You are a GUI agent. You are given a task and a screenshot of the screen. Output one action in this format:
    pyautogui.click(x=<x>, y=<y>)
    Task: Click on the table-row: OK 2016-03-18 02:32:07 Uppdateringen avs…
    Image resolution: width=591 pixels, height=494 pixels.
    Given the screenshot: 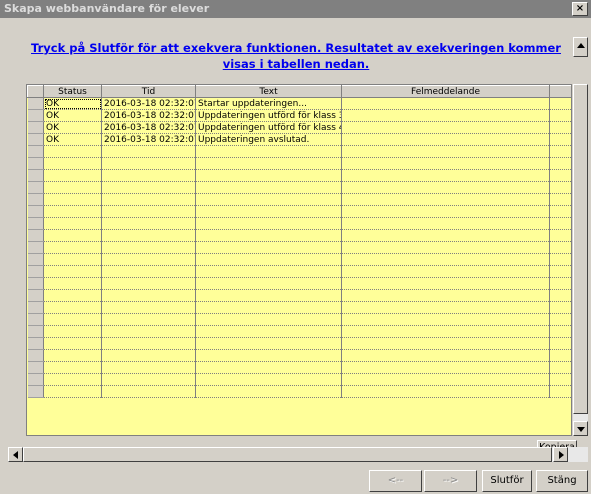 What is the action you would take?
    pyautogui.click(x=299, y=139)
    